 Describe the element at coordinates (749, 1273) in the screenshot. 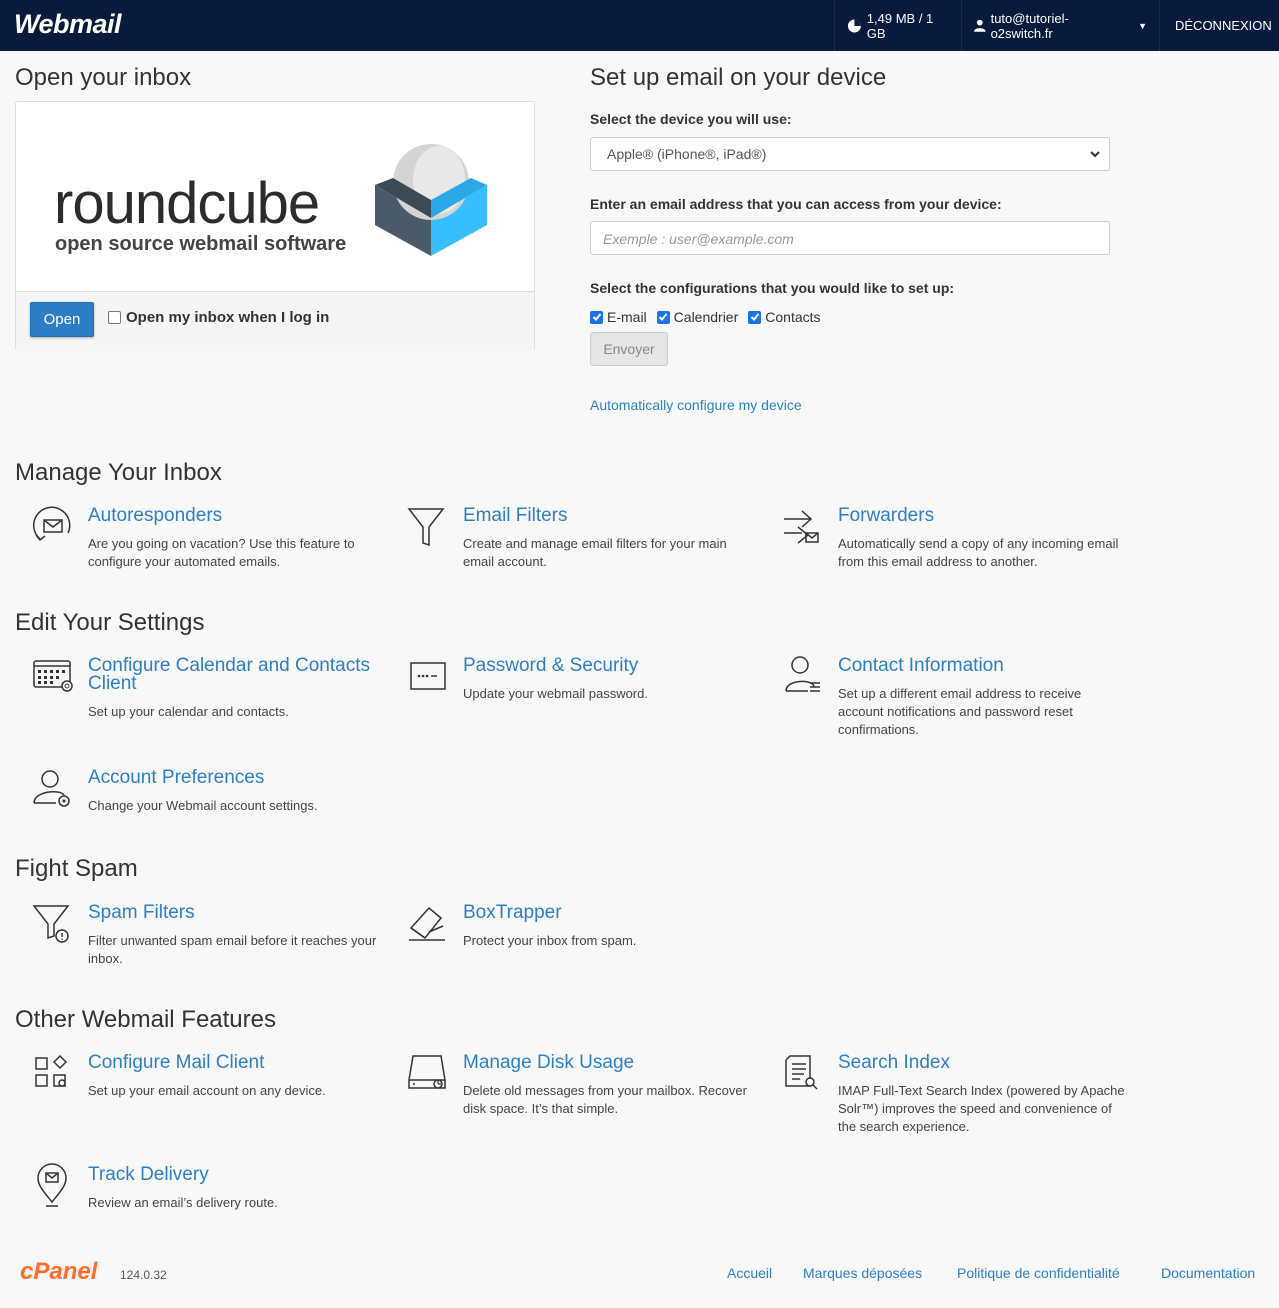

I see `footer-link-home: Accueil` at that location.